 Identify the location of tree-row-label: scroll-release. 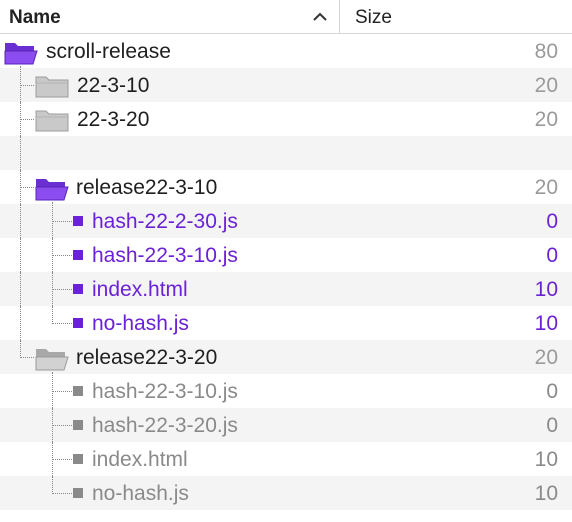
(108, 51).